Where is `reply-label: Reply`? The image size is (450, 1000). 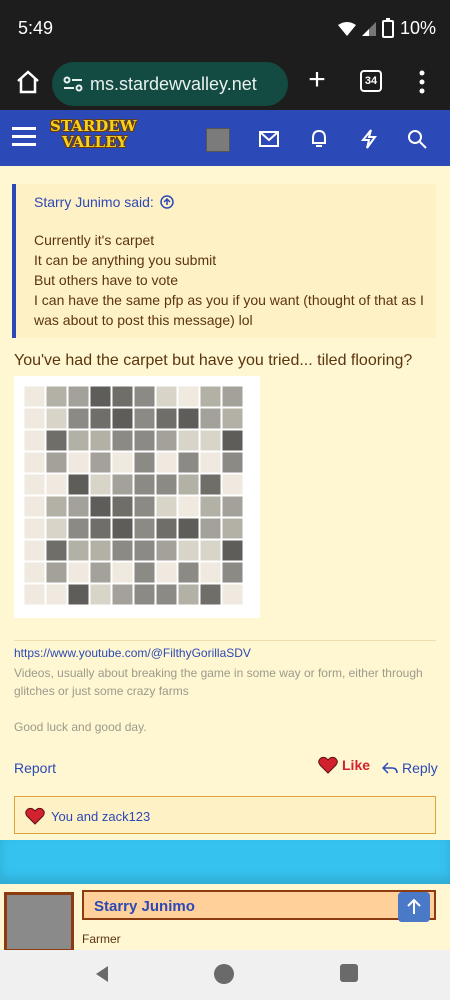
reply-label: Reply is located at coordinates (420, 768).